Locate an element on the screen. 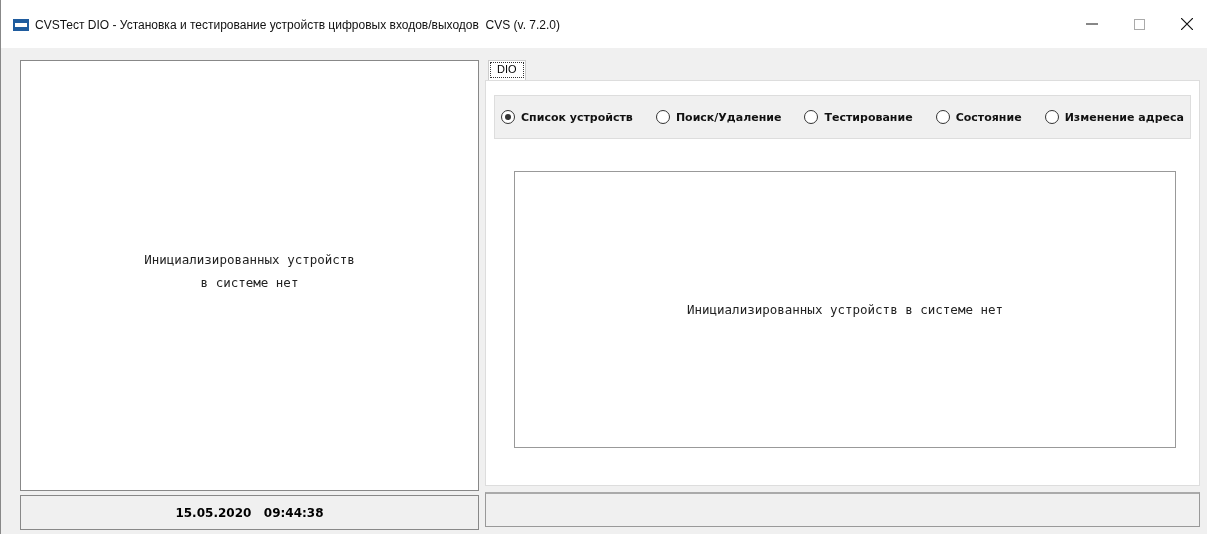  radio-label: Список устройств is located at coordinates (577, 117).